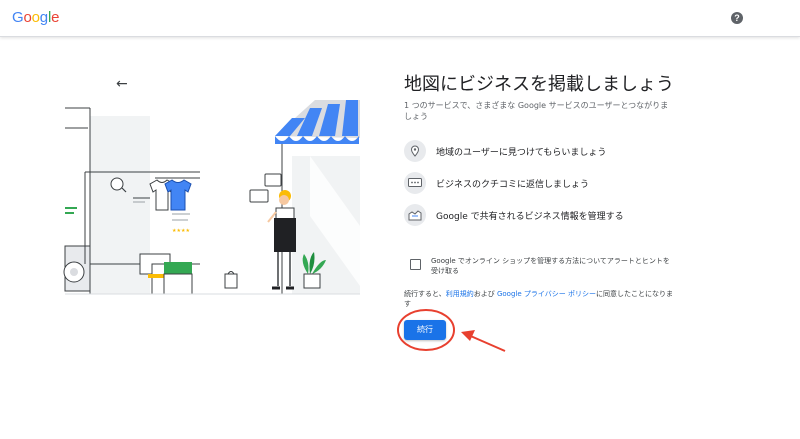 The width and height of the screenshot is (800, 439). Describe the element at coordinates (530, 216) in the screenshot. I see `feature-text-manage: Google で共有されるビジネス情報を管理する` at that location.